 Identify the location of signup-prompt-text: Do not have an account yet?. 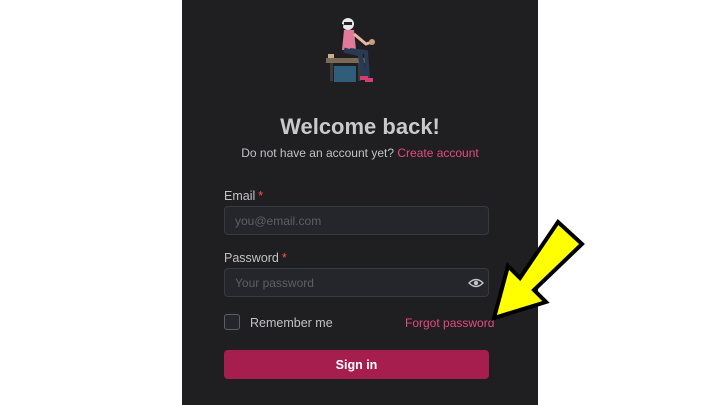
(318, 153).